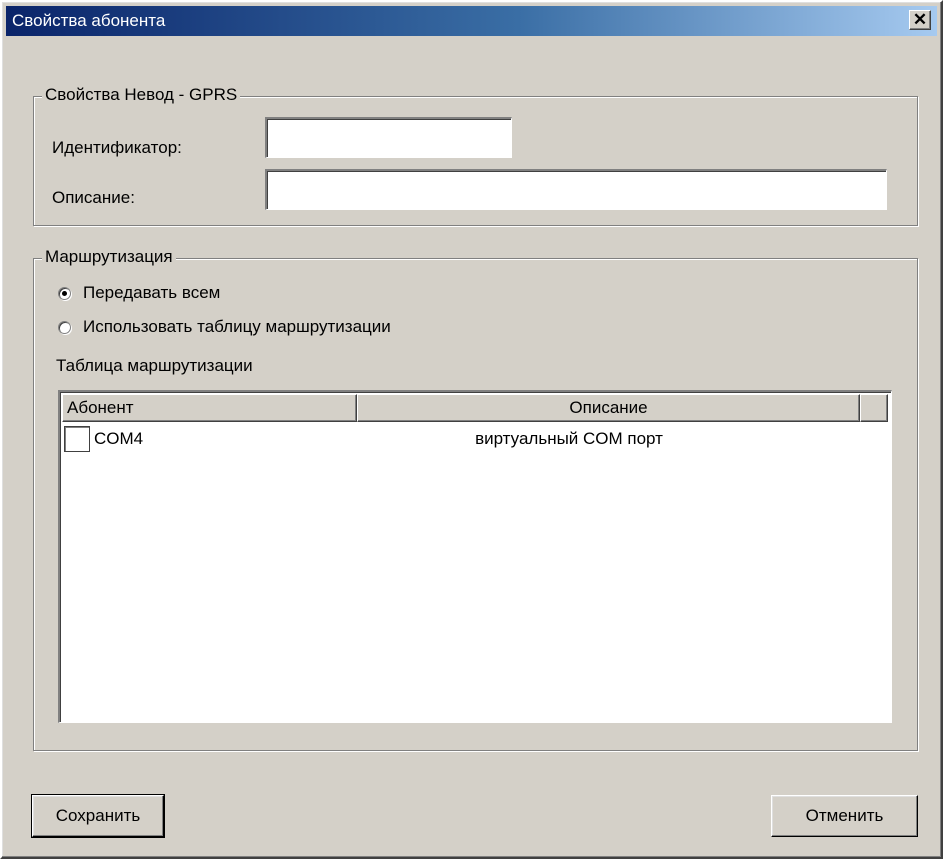  Describe the element at coordinates (109, 257) in the screenshot. I see `routing-group-legend: Маршрутизация` at that location.